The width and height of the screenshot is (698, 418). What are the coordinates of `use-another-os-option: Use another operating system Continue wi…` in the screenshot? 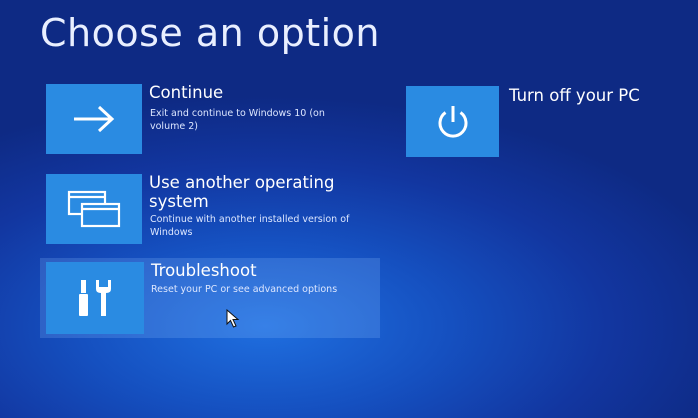 It's located at (210, 210).